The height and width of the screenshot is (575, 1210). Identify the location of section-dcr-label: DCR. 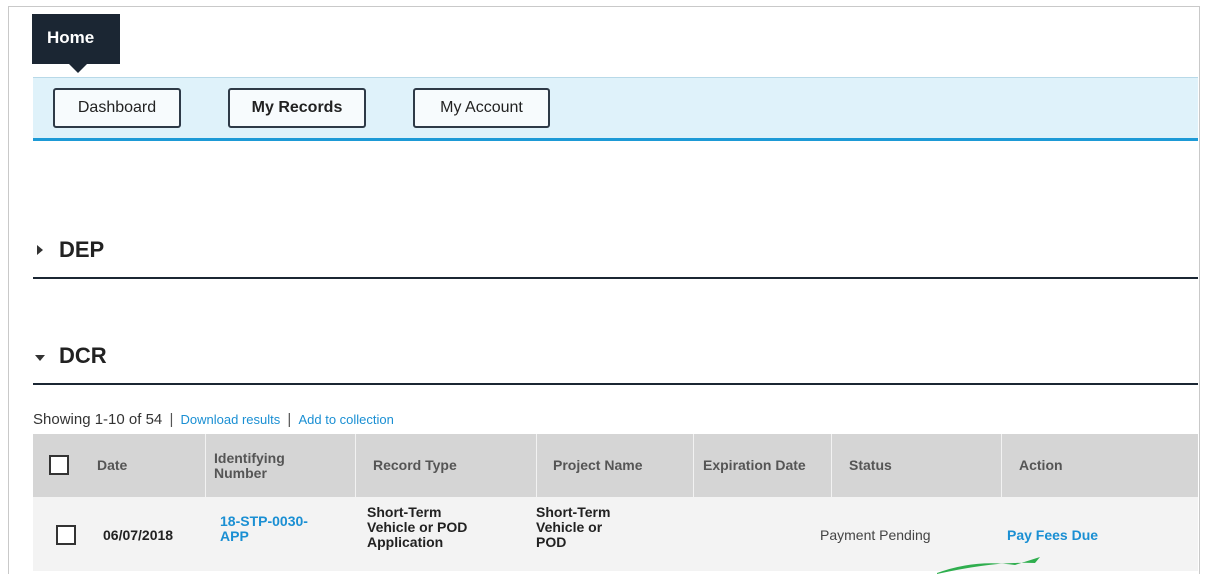
(83, 355).